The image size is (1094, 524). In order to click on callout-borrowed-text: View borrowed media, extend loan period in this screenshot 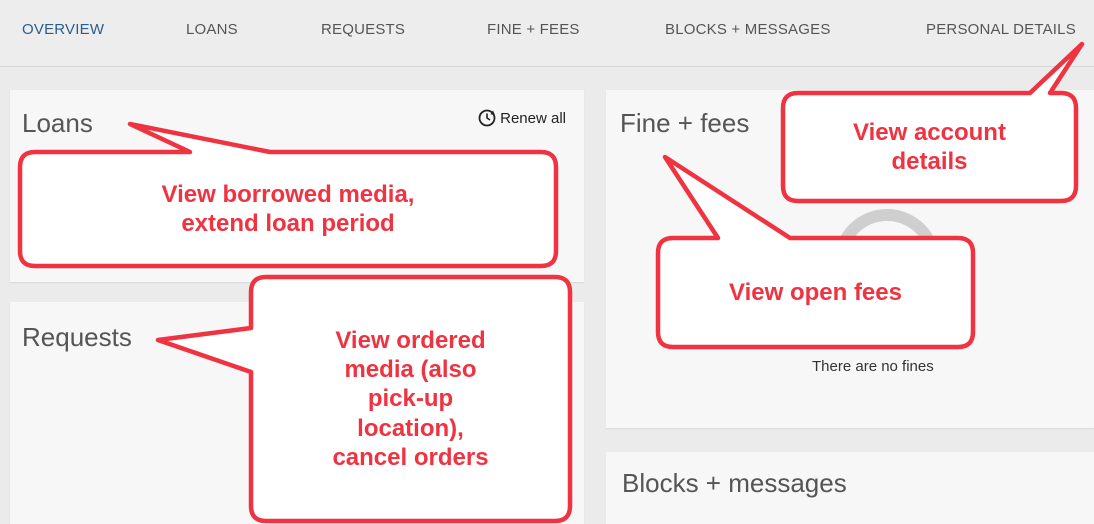, I will do `click(288, 208)`.